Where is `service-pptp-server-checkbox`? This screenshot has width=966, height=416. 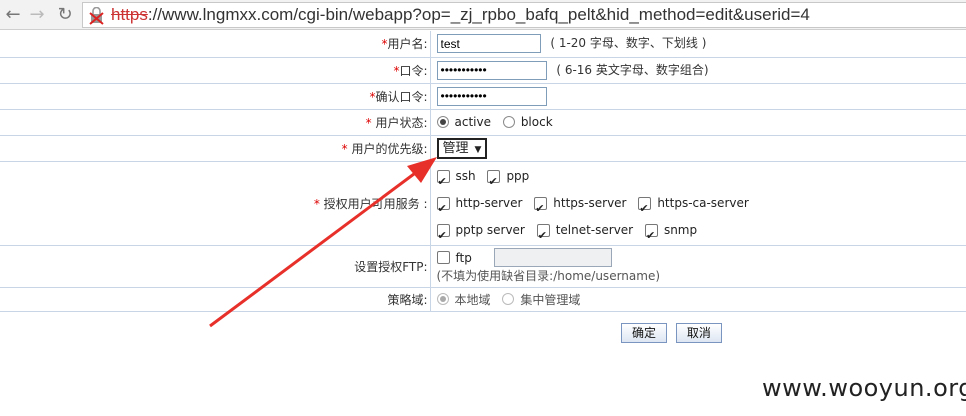 service-pptp-server-checkbox is located at coordinates (443, 235).